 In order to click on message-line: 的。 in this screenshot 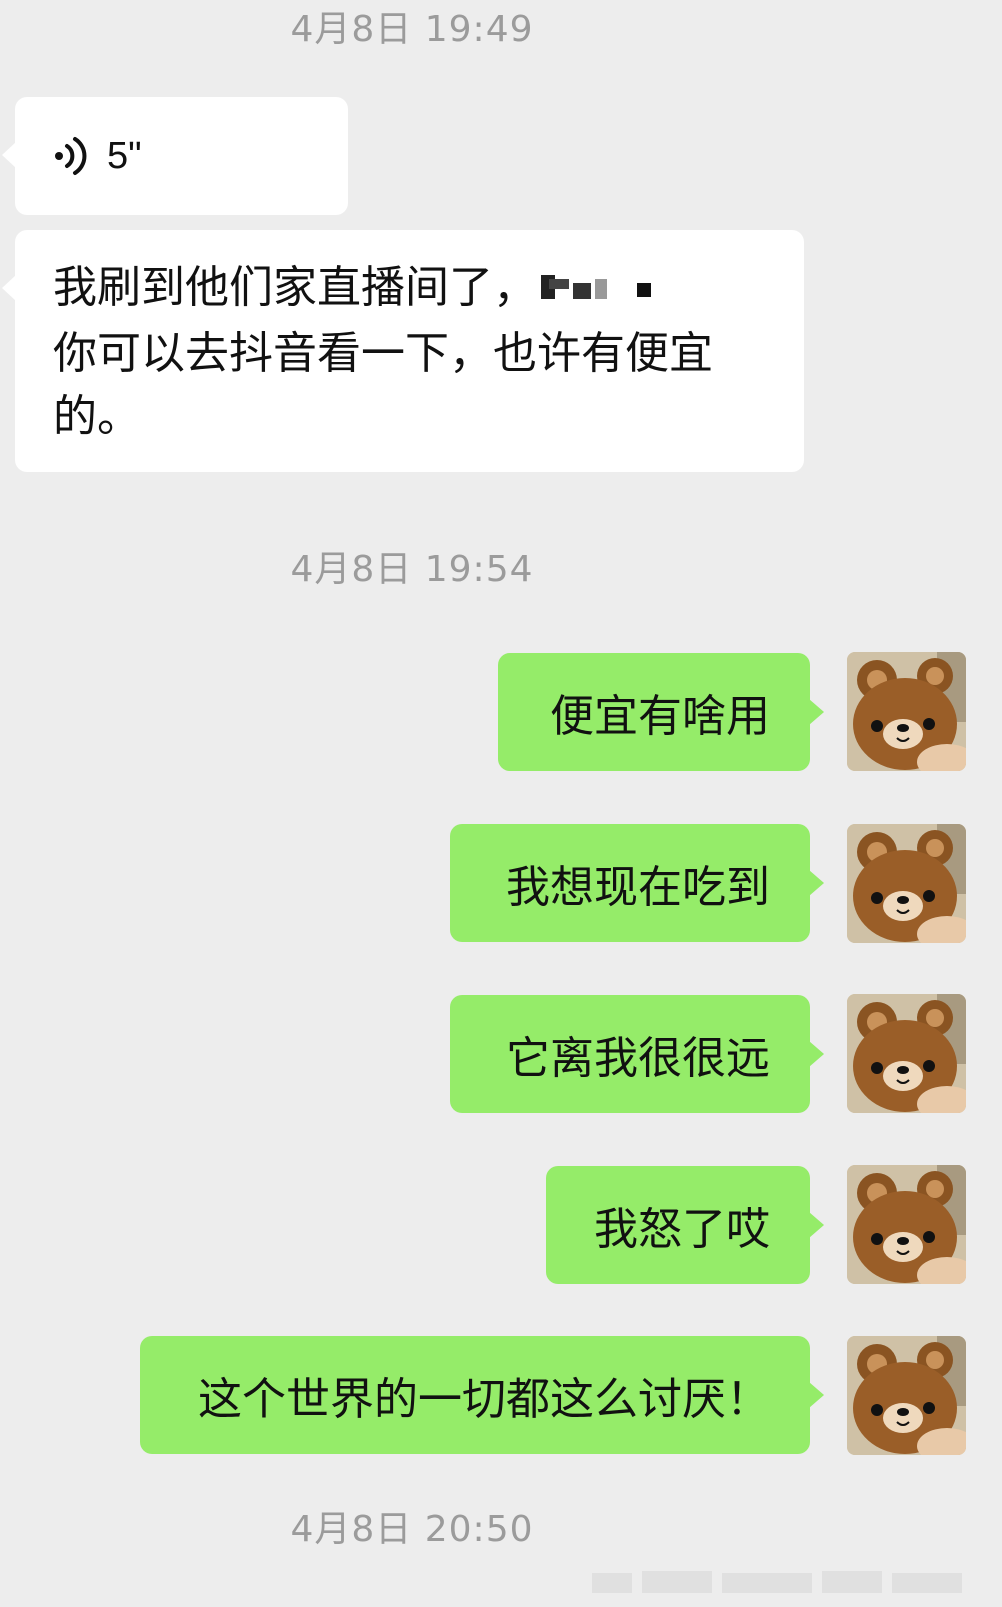, I will do `click(97, 416)`.